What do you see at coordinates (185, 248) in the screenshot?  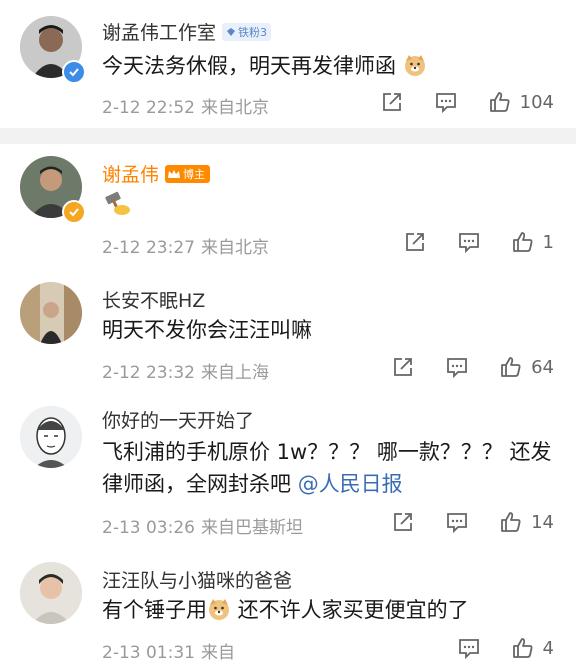 I see `comment-meta: 2-12 23:27 来自北京` at bounding box center [185, 248].